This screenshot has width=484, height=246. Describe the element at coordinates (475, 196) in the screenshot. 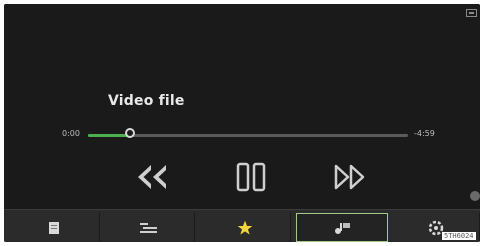

I see `scroll-indicator-icon` at that location.